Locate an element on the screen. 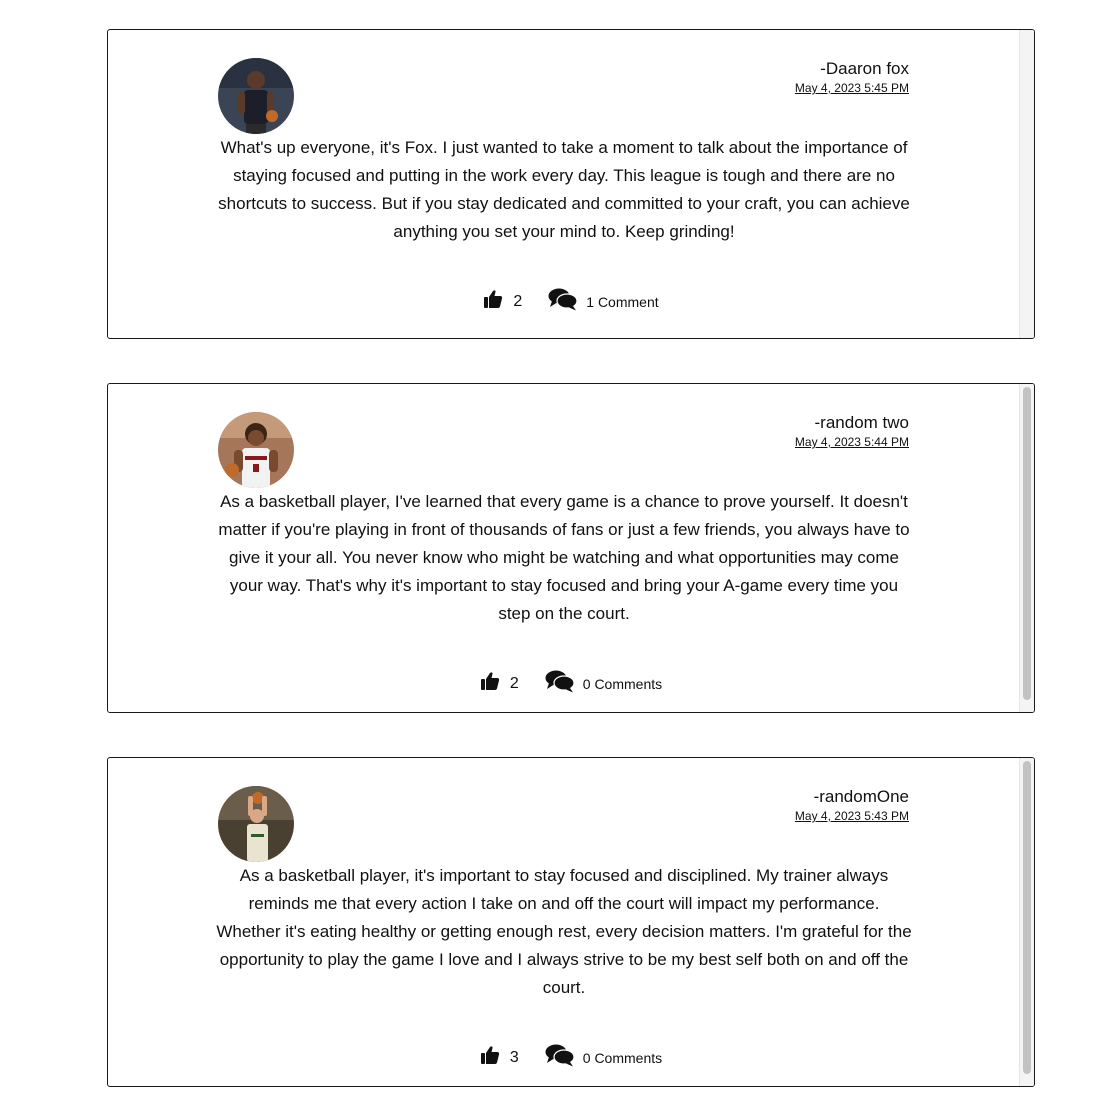 This screenshot has height=1106, width=1093. comments-button: 1 Comment is located at coordinates (603, 301).